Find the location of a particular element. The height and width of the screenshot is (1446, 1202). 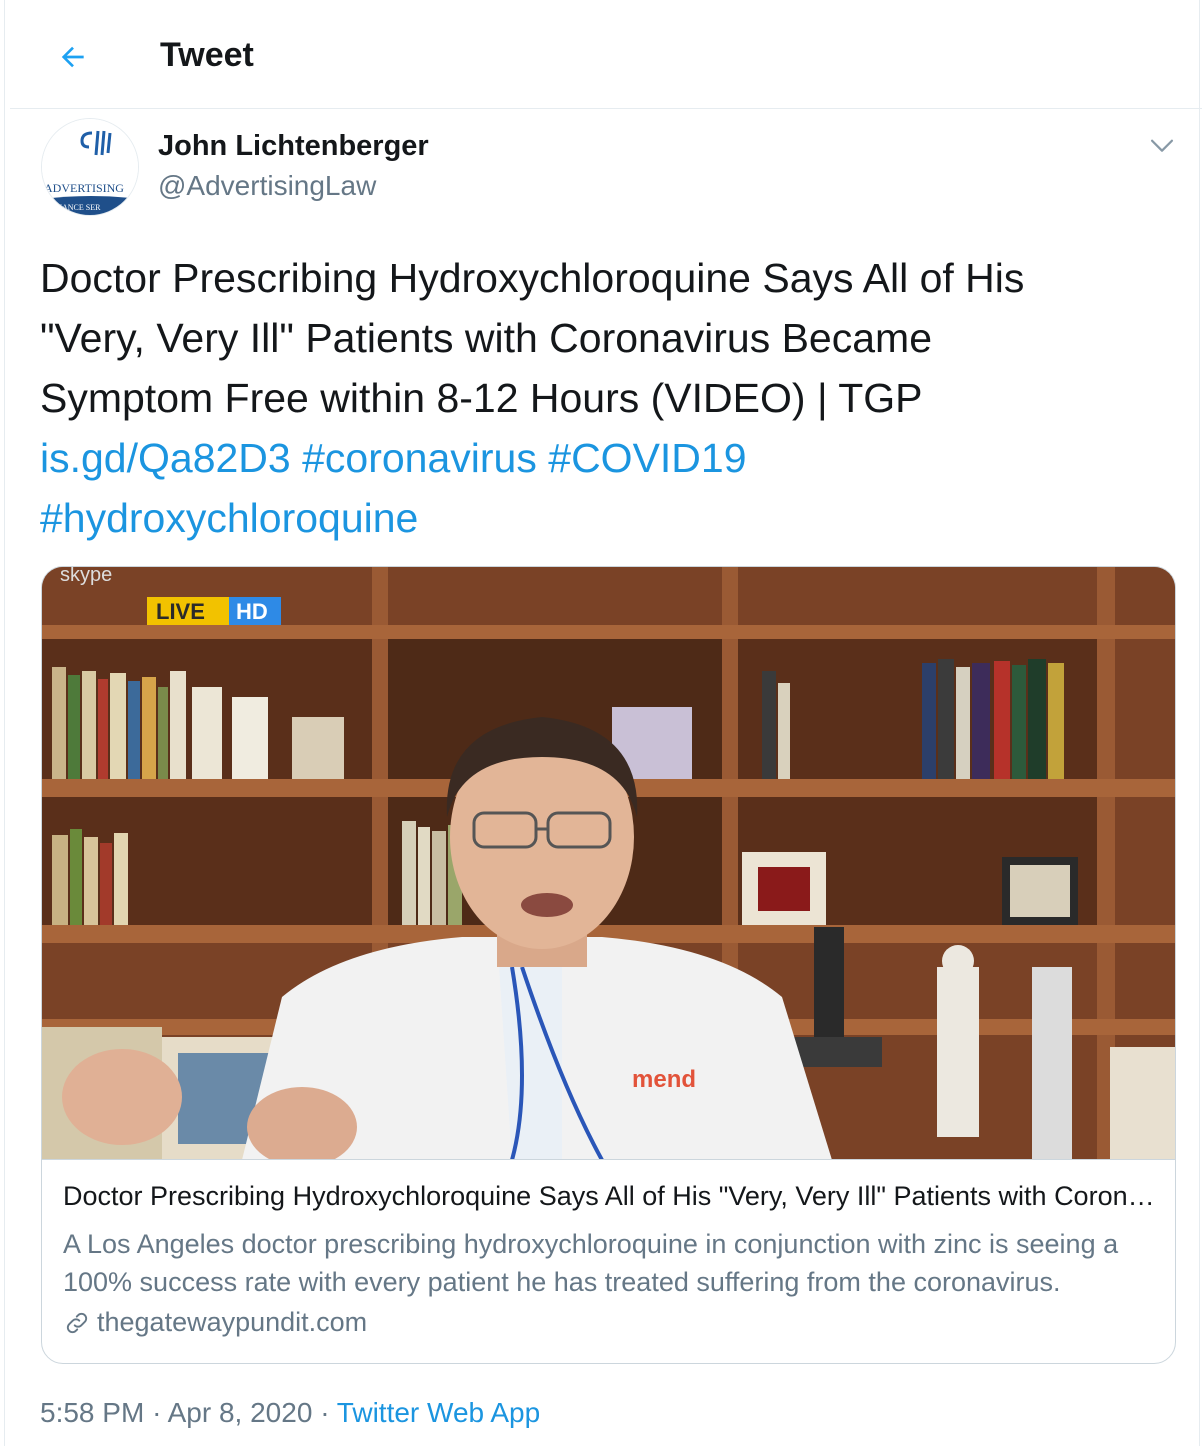

arrow-left-icon is located at coordinates (72, 57).